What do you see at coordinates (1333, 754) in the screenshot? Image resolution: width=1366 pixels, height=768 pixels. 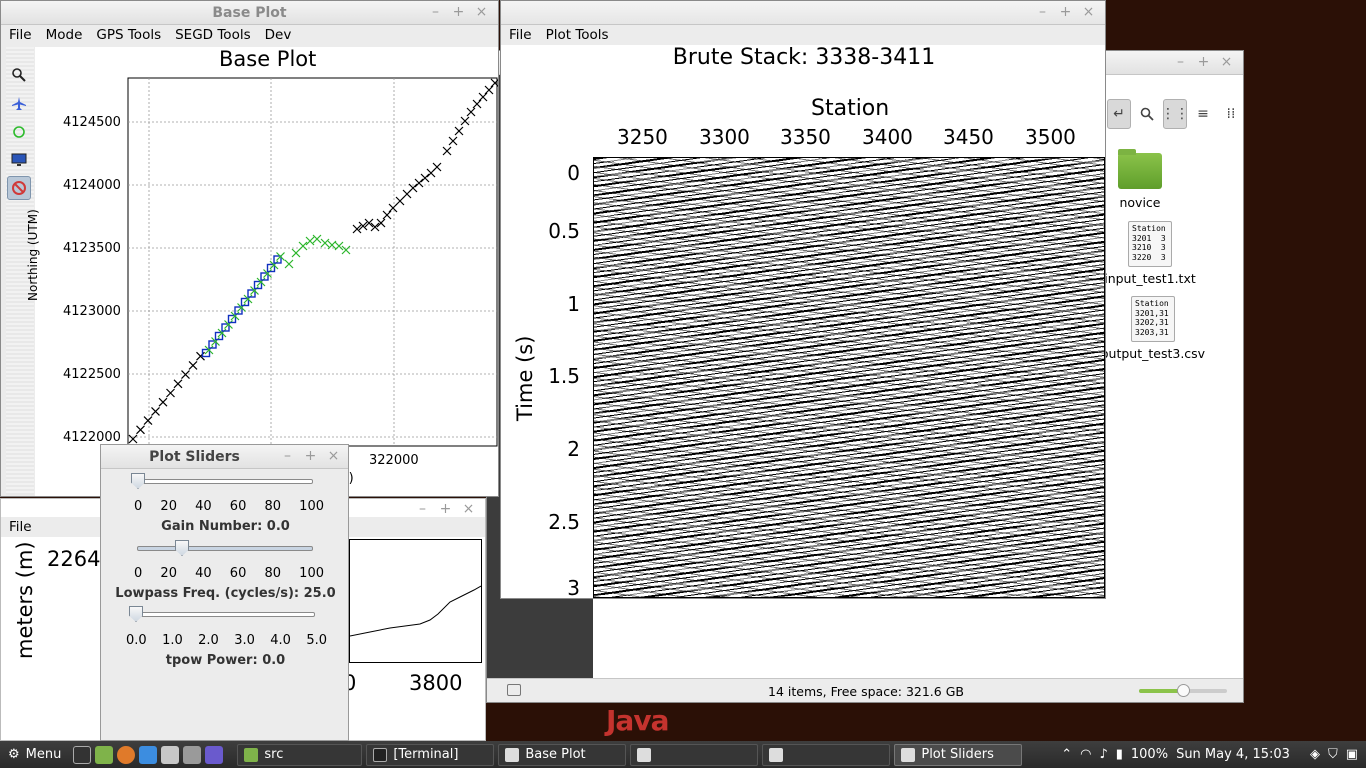 I see `shield-icon: ⛉` at bounding box center [1333, 754].